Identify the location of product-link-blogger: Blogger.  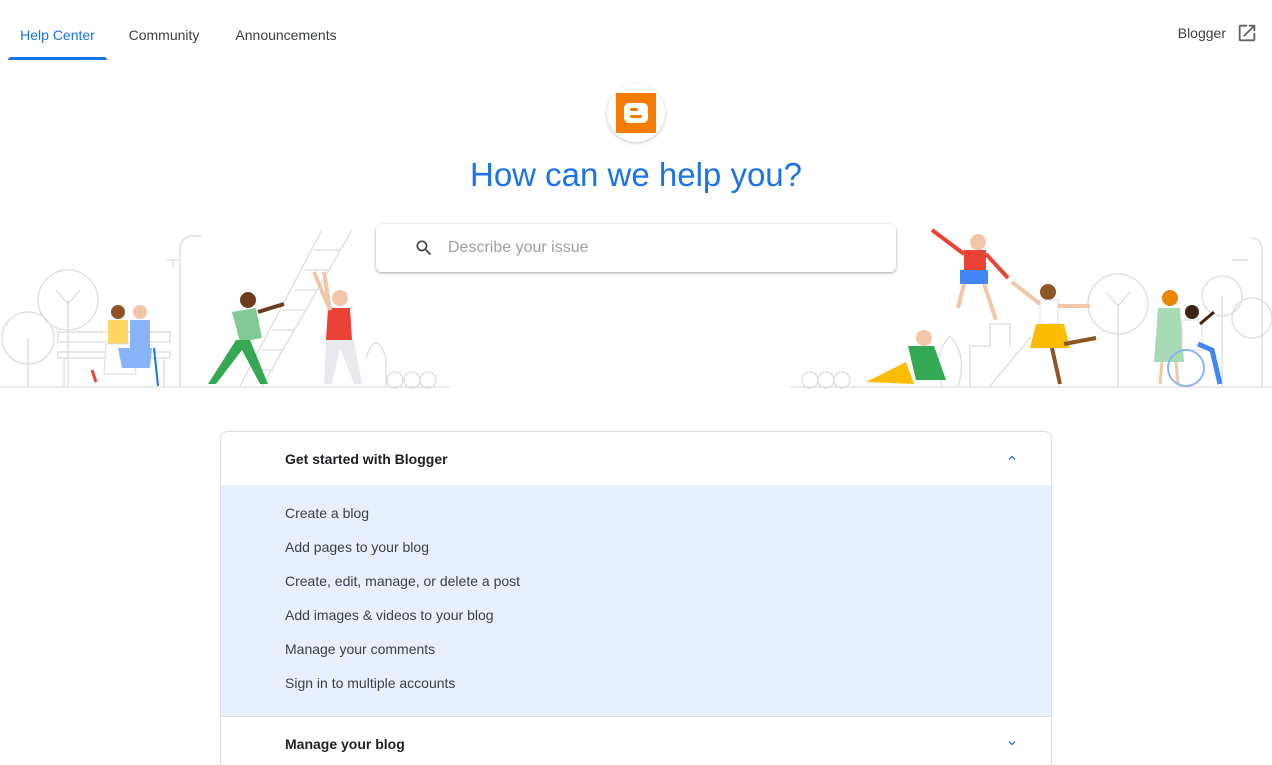
(1218, 33).